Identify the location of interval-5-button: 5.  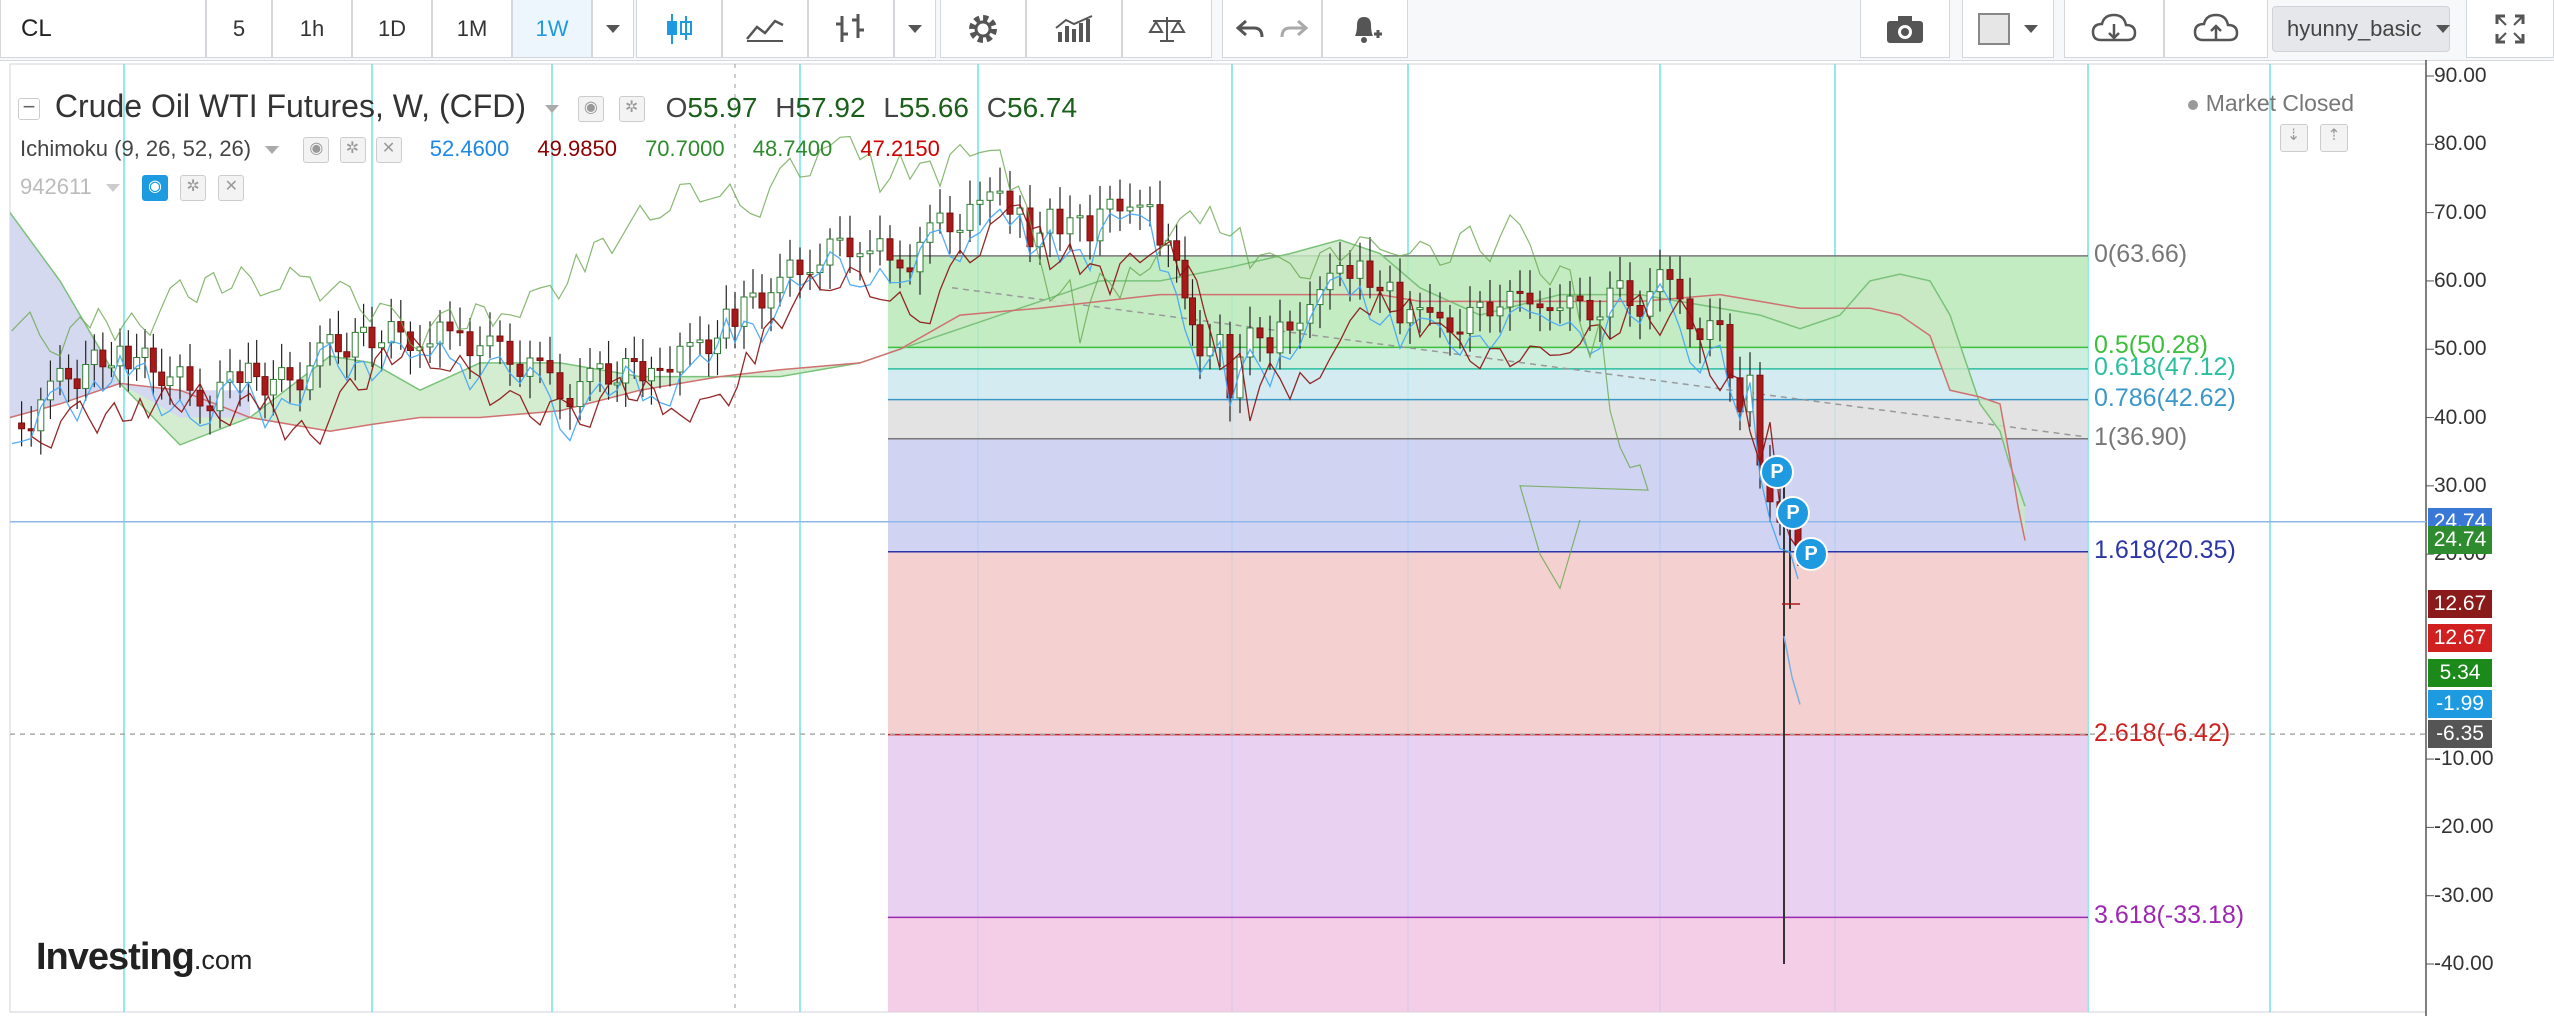
(239, 29).